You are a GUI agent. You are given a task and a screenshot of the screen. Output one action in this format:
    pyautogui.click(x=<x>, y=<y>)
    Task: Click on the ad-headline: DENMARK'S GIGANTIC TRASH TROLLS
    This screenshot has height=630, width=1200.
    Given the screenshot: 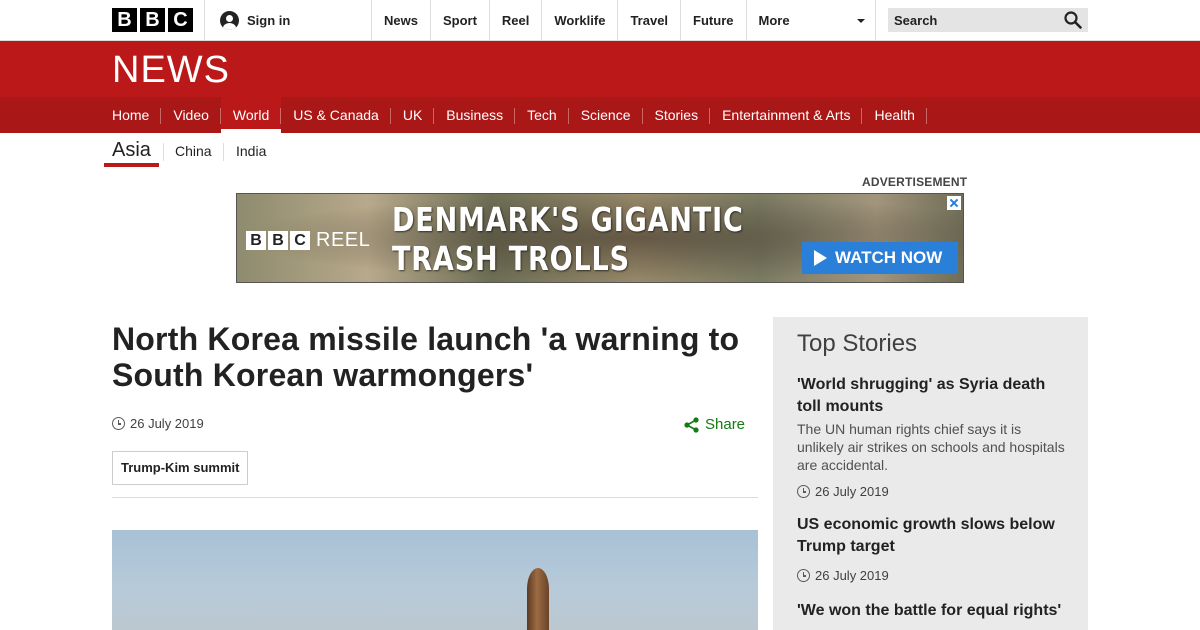 What is the action you would take?
    pyautogui.click(x=568, y=239)
    